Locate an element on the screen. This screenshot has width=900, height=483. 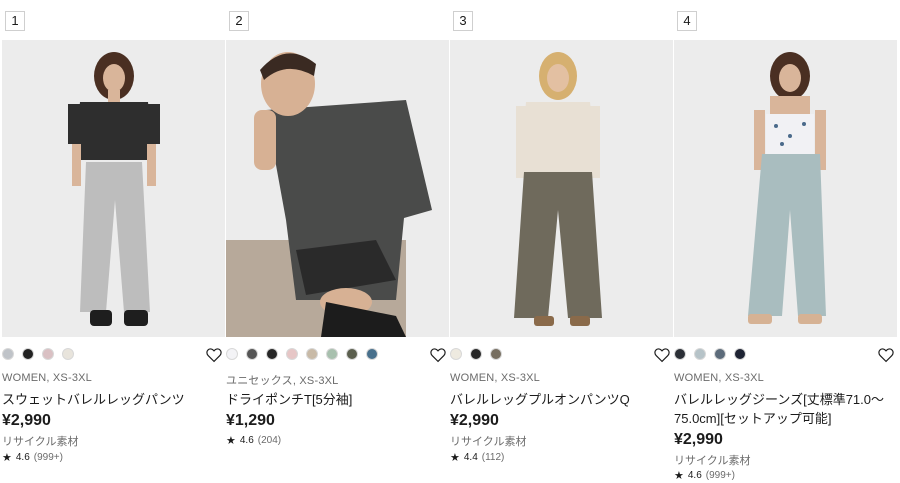
review-count: (204) is located at coordinates (269, 440).